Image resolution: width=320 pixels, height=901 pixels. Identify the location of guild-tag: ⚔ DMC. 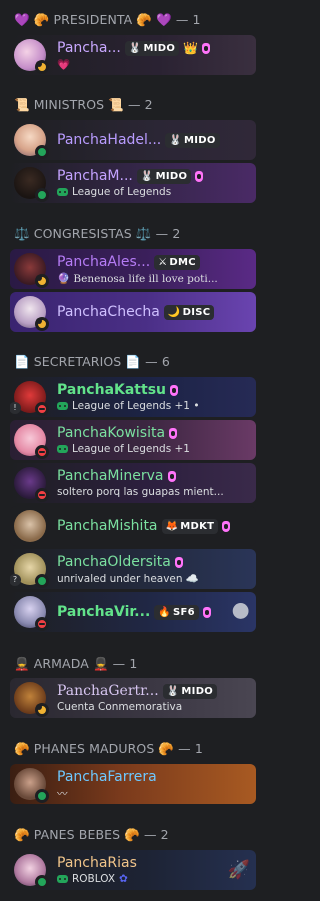
(177, 262).